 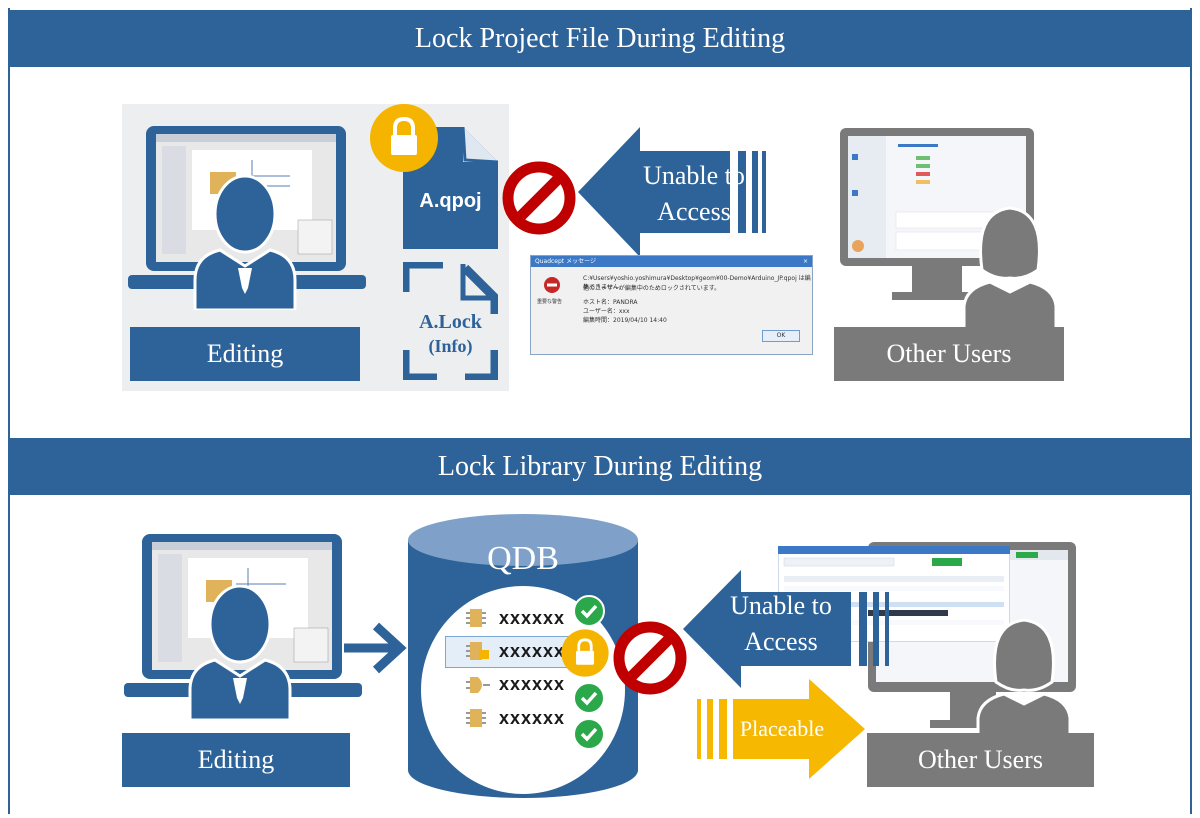 What do you see at coordinates (782, 728) in the screenshot?
I see `placeable-text: Placeable` at bounding box center [782, 728].